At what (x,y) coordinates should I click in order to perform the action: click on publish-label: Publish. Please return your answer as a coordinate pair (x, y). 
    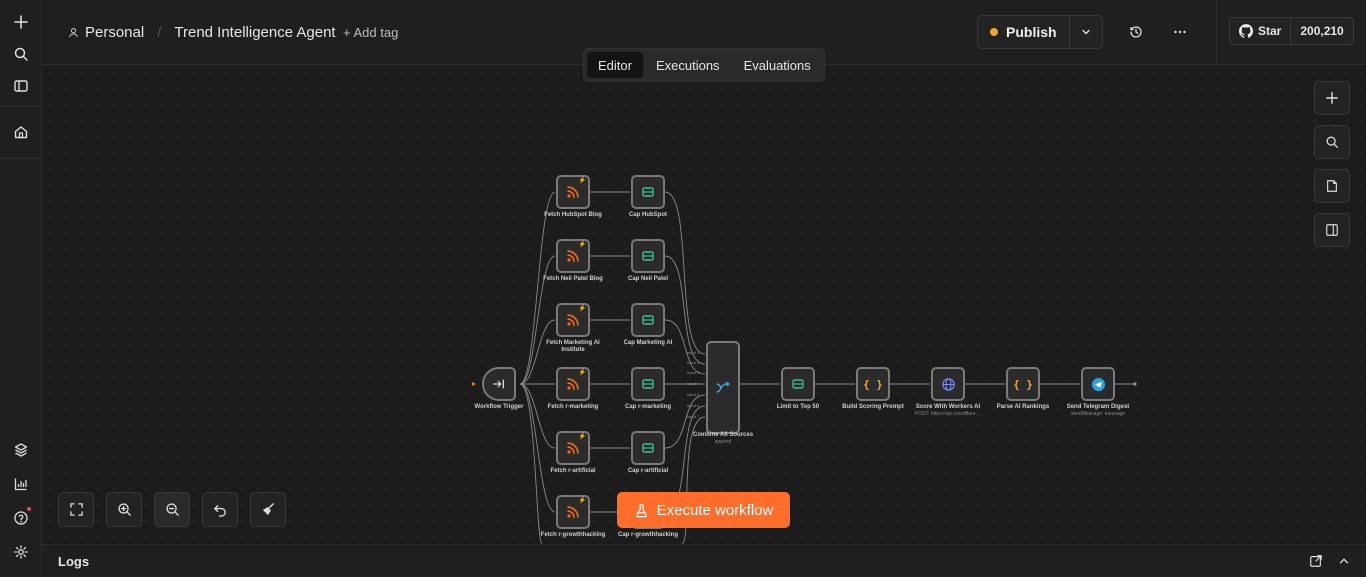
    Looking at the image, I should click on (1031, 32).